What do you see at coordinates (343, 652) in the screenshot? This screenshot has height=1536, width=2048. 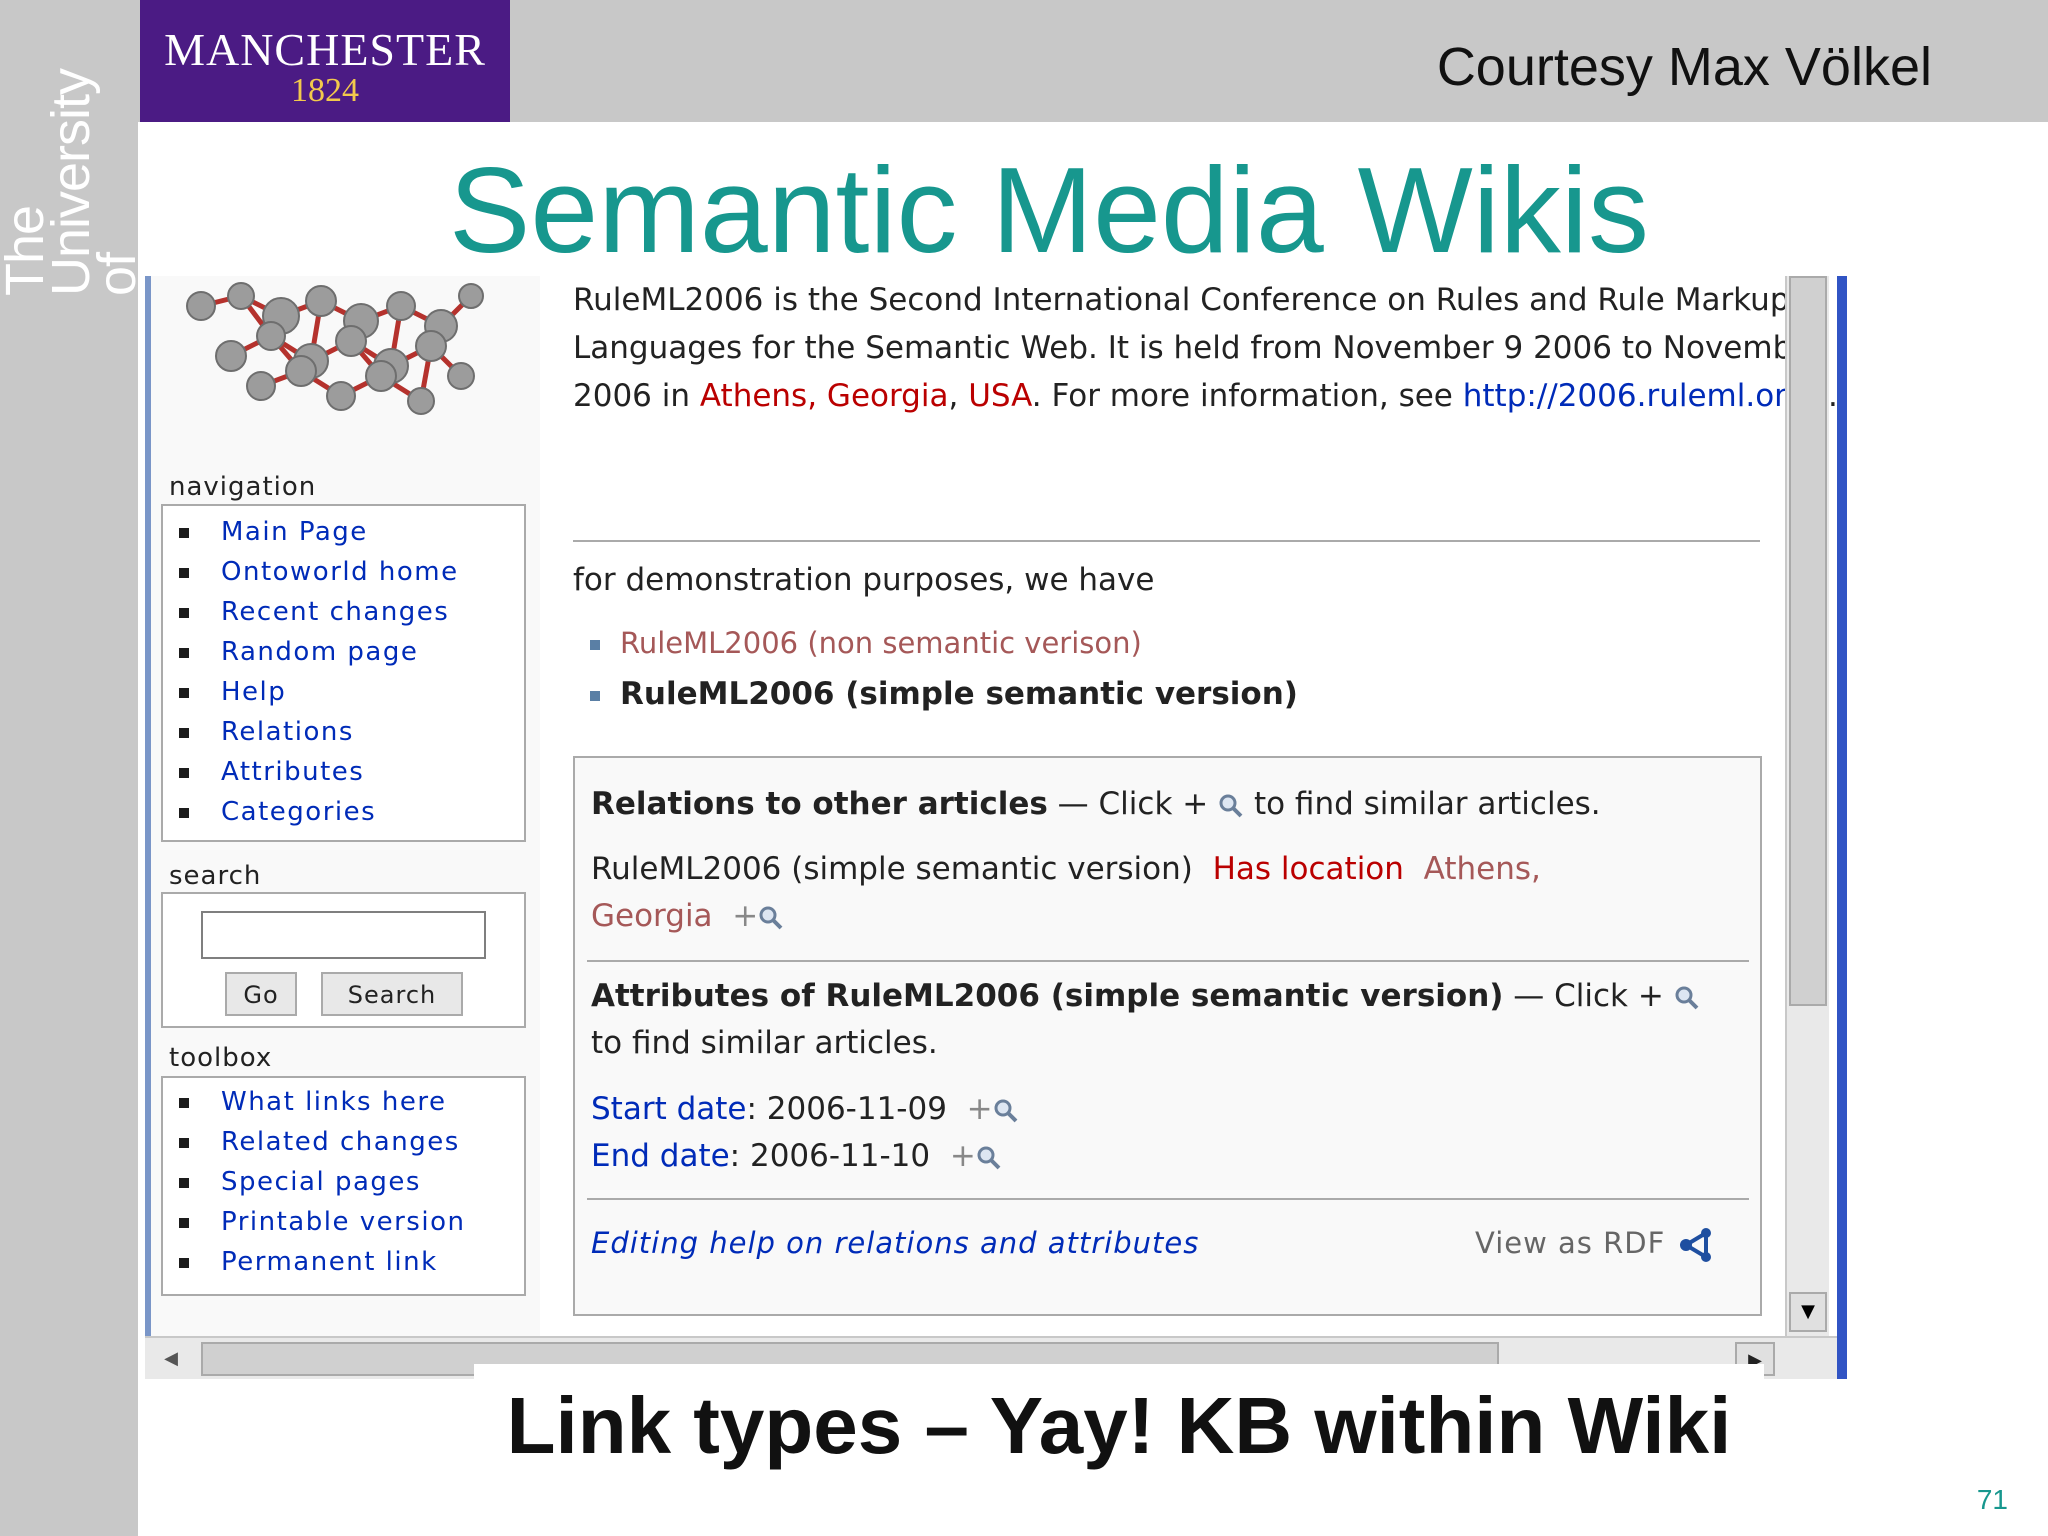 I see `navigation-item: Random page` at bounding box center [343, 652].